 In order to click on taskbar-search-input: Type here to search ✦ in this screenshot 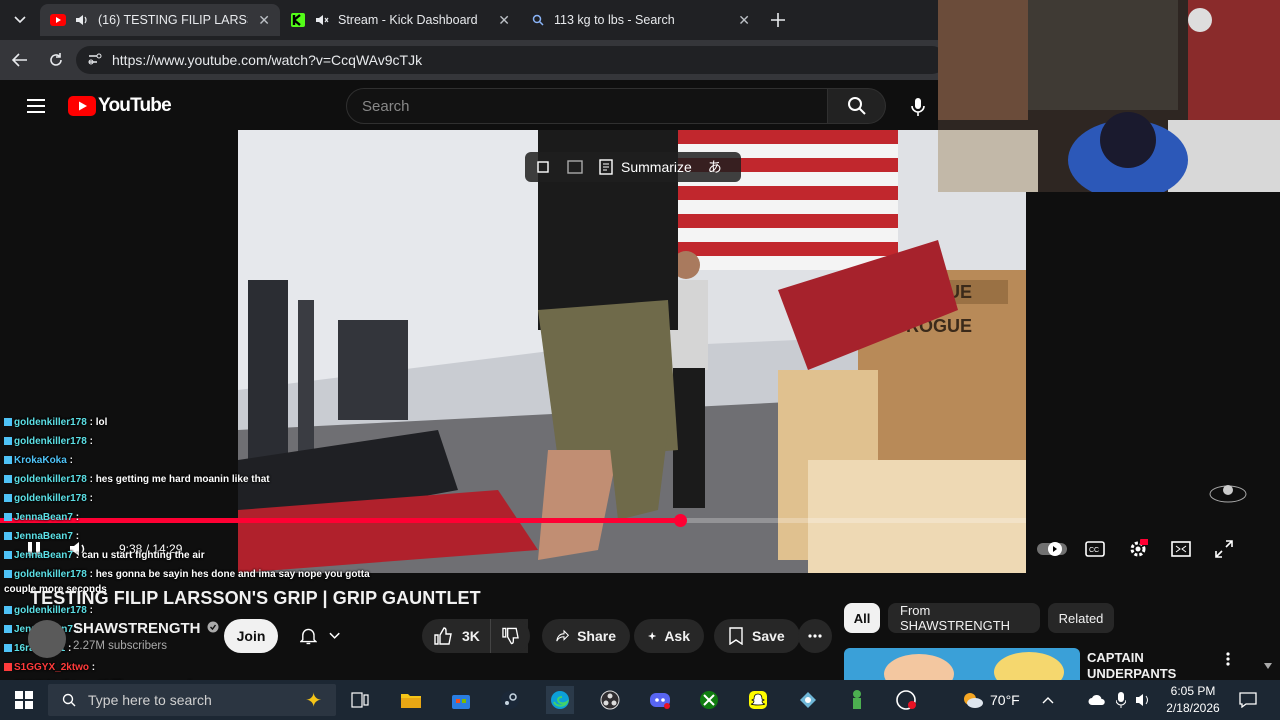, I will do `click(192, 700)`.